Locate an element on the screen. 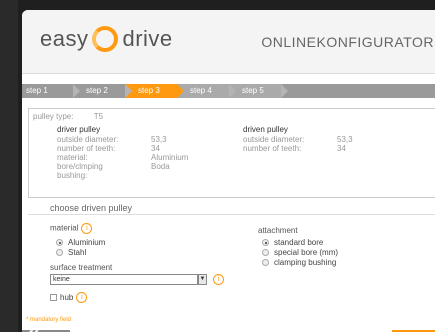 This screenshot has height=332, width=435. step-1: step 1 is located at coordinates (51, 91).